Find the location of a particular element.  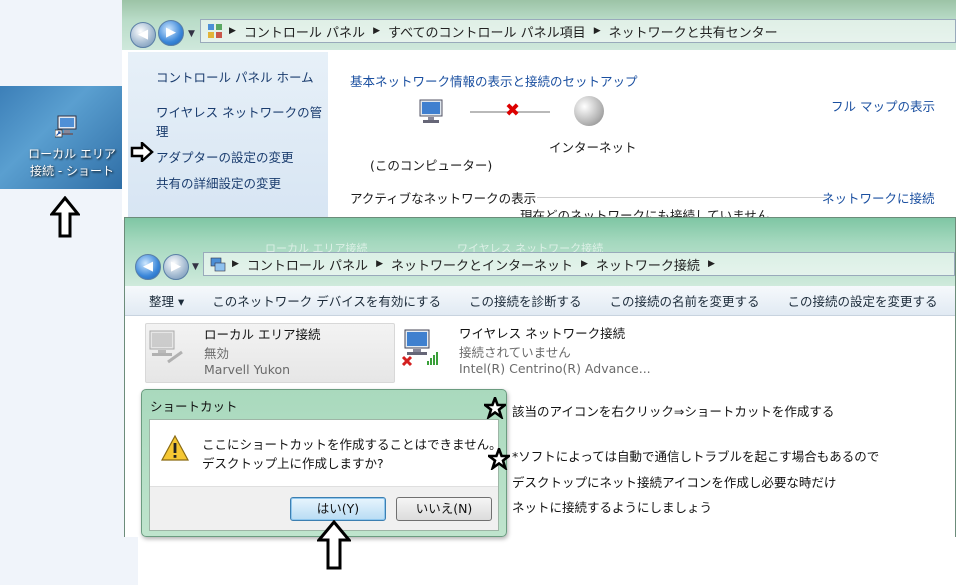

active-networks-heading: アクティブなネットワークの表示 is located at coordinates (443, 198).